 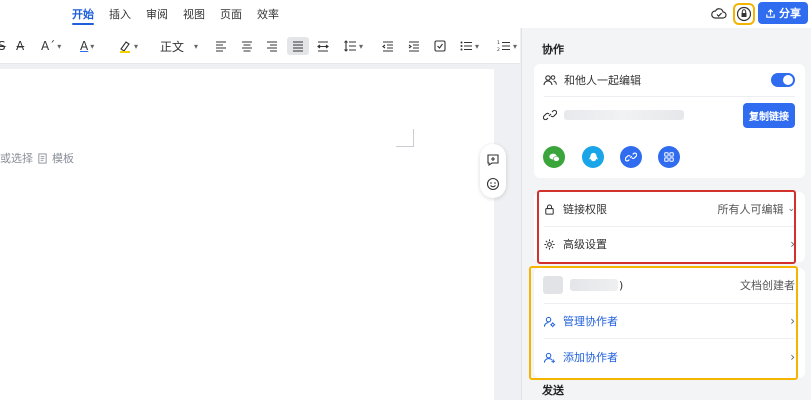 I want to click on distributed-align-icon, so click(x=323, y=46).